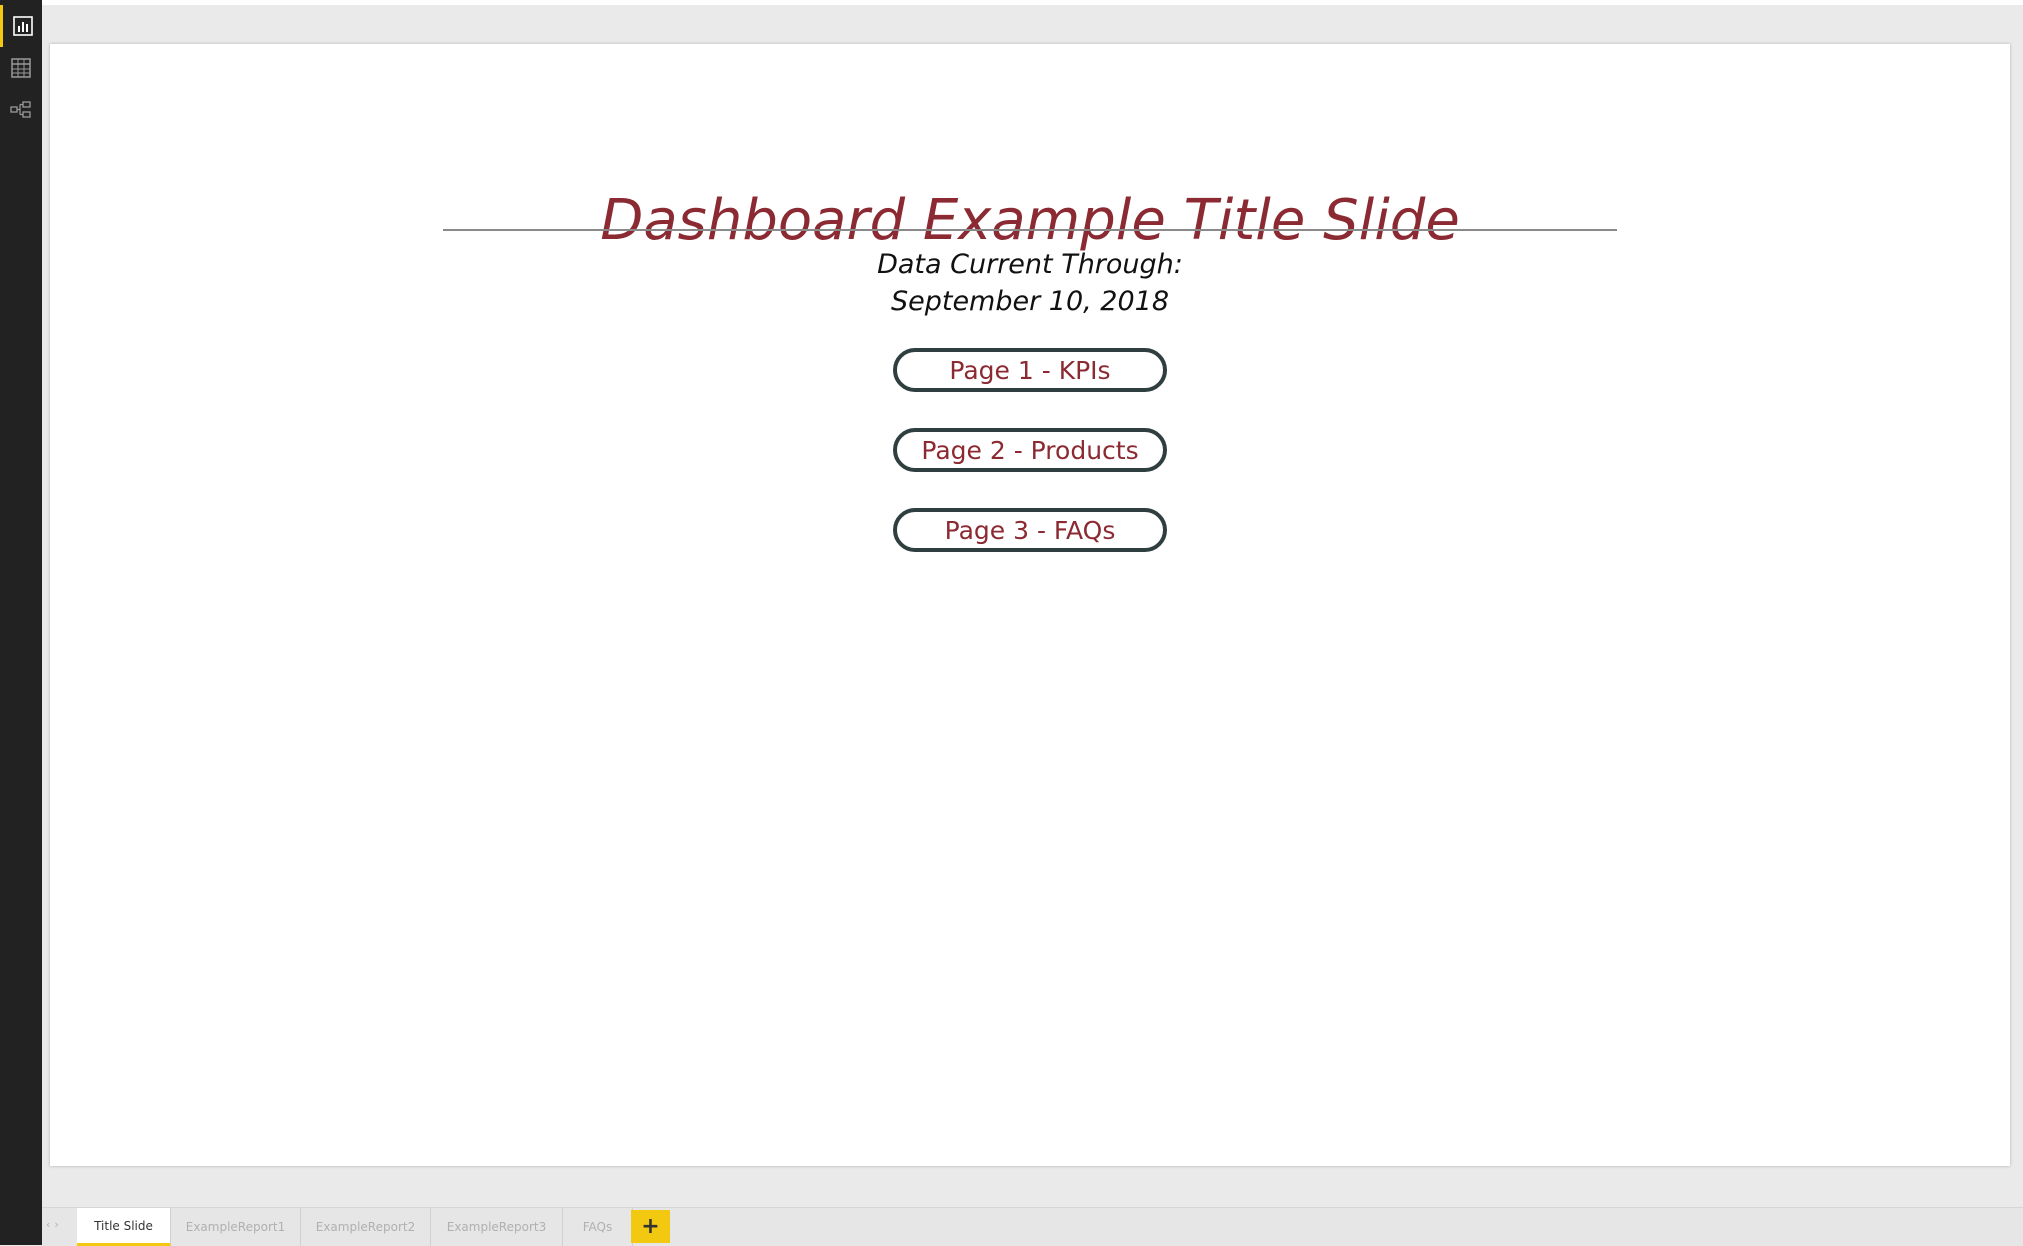 This screenshot has width=2023, height=1246. I want to click on page-title: Dashboard Example Title Slide, so click(1030, 220).